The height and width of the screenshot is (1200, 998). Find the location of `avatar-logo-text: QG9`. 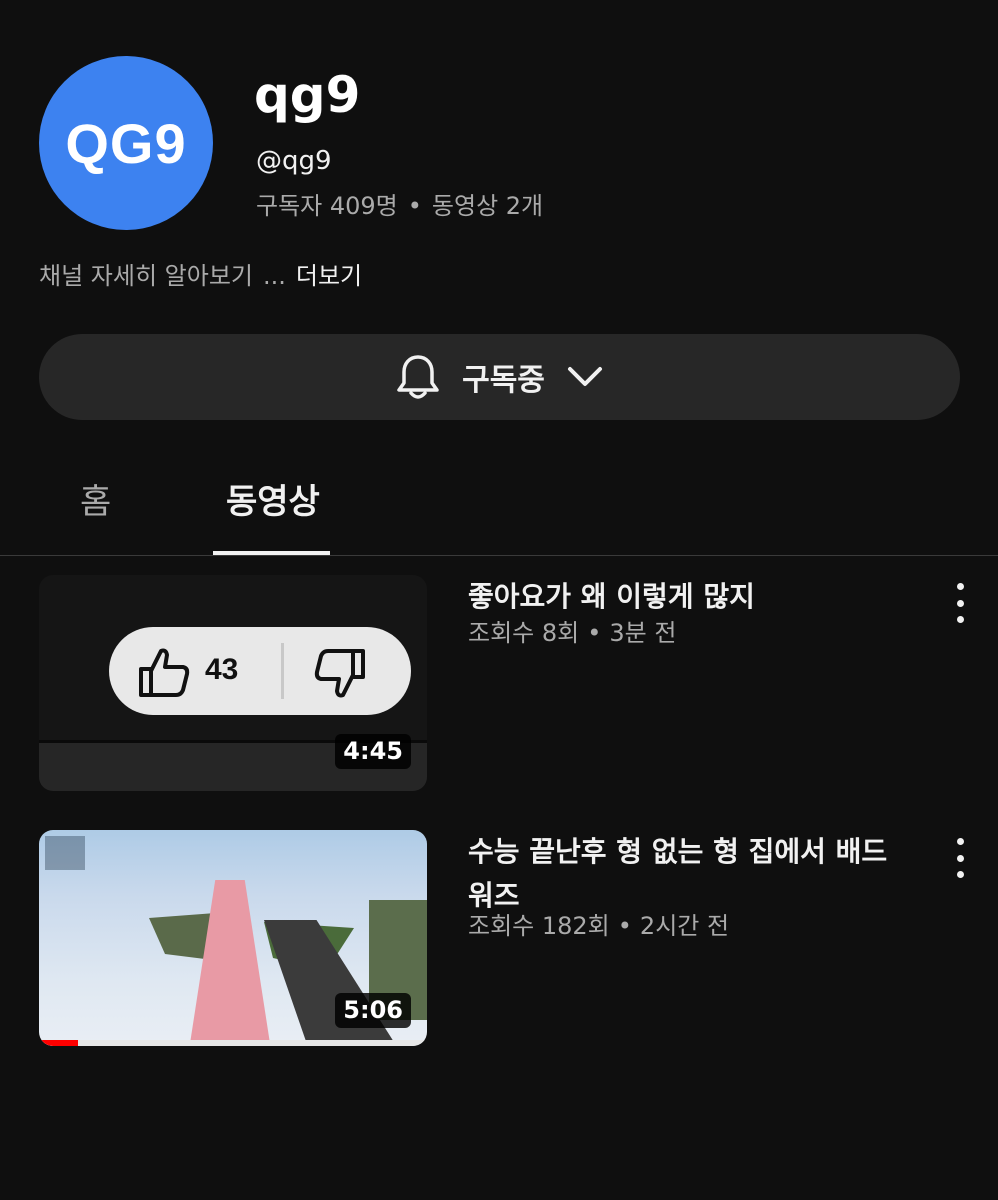

avatar-logo-text: QG9 is located at coordinates (126, 143).